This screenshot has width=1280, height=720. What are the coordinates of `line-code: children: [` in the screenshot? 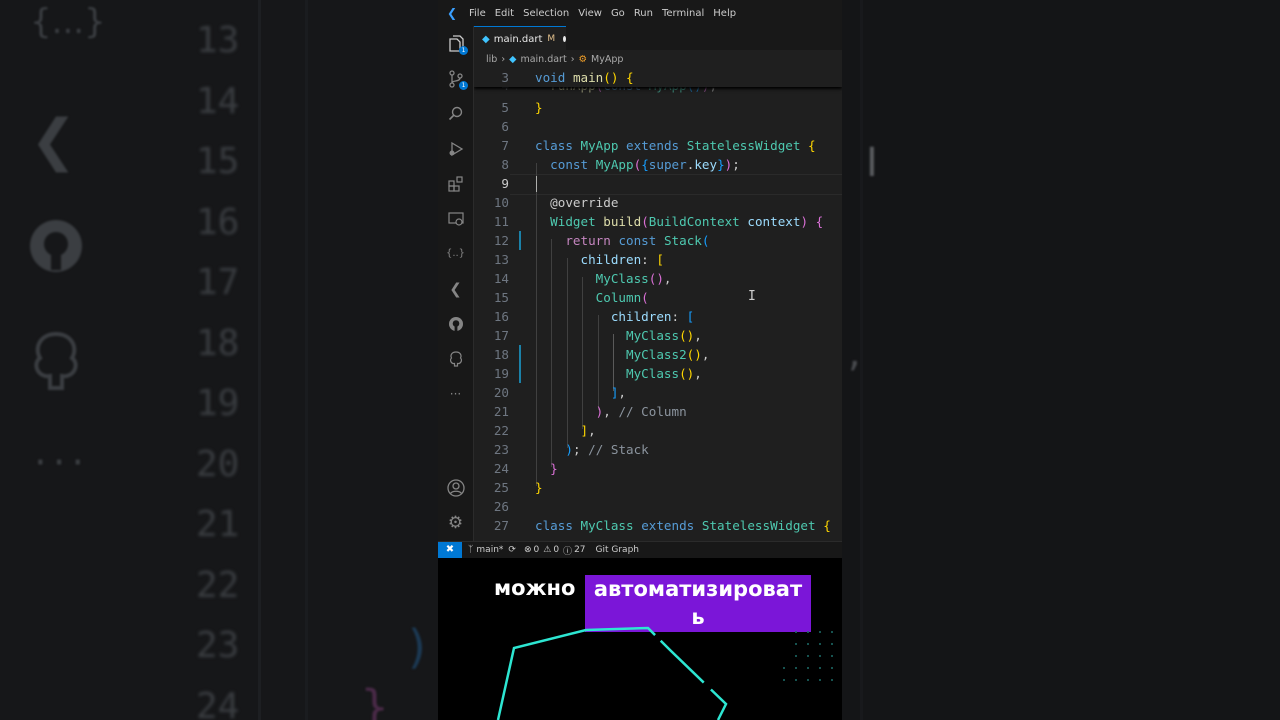 It's located at (622, 259).